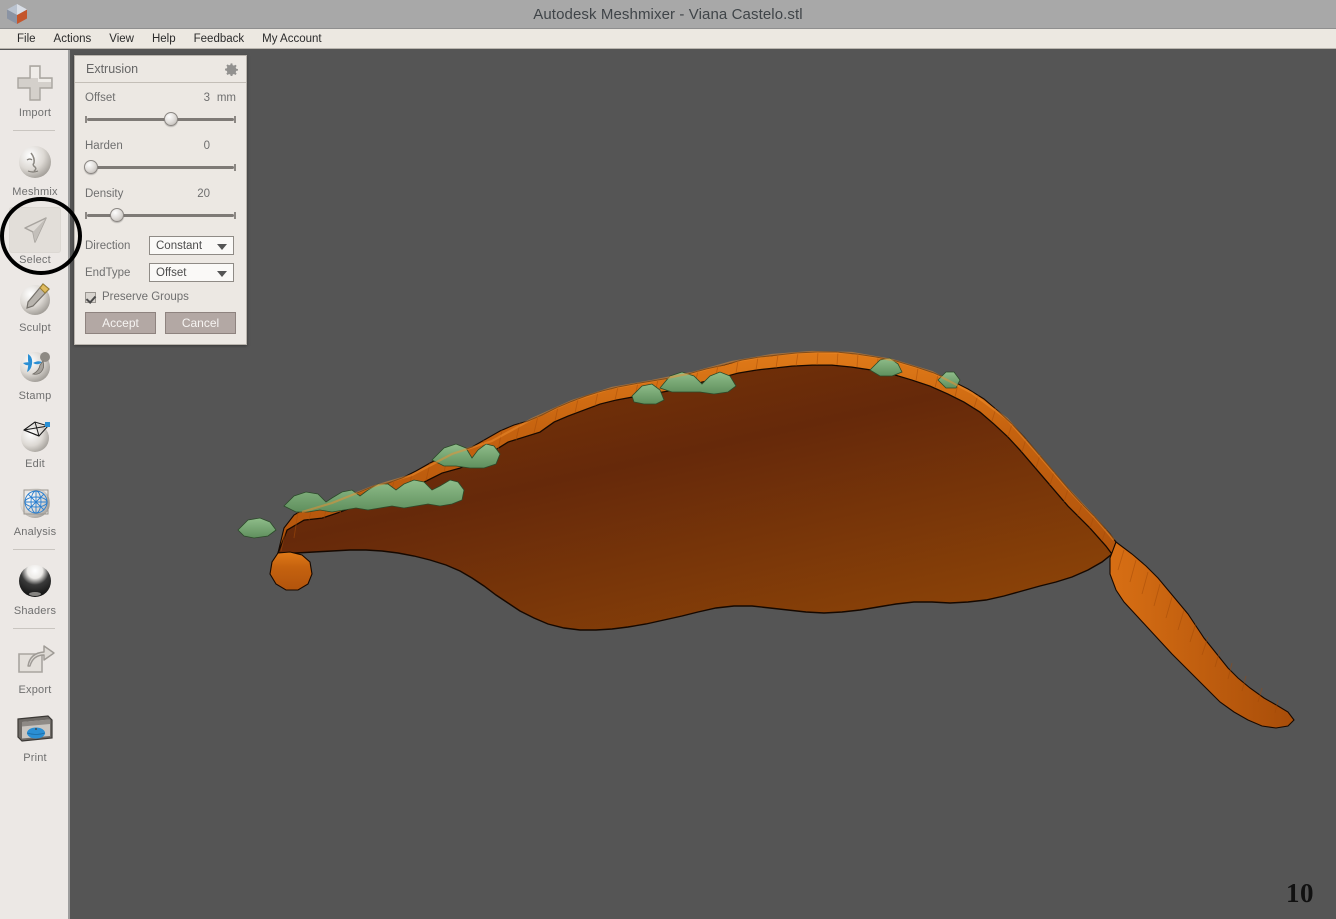 The image size is (1336, 919). Describe the element at coordinates (203, 194) in the screenshot. I see `density-value: 20` at that location.